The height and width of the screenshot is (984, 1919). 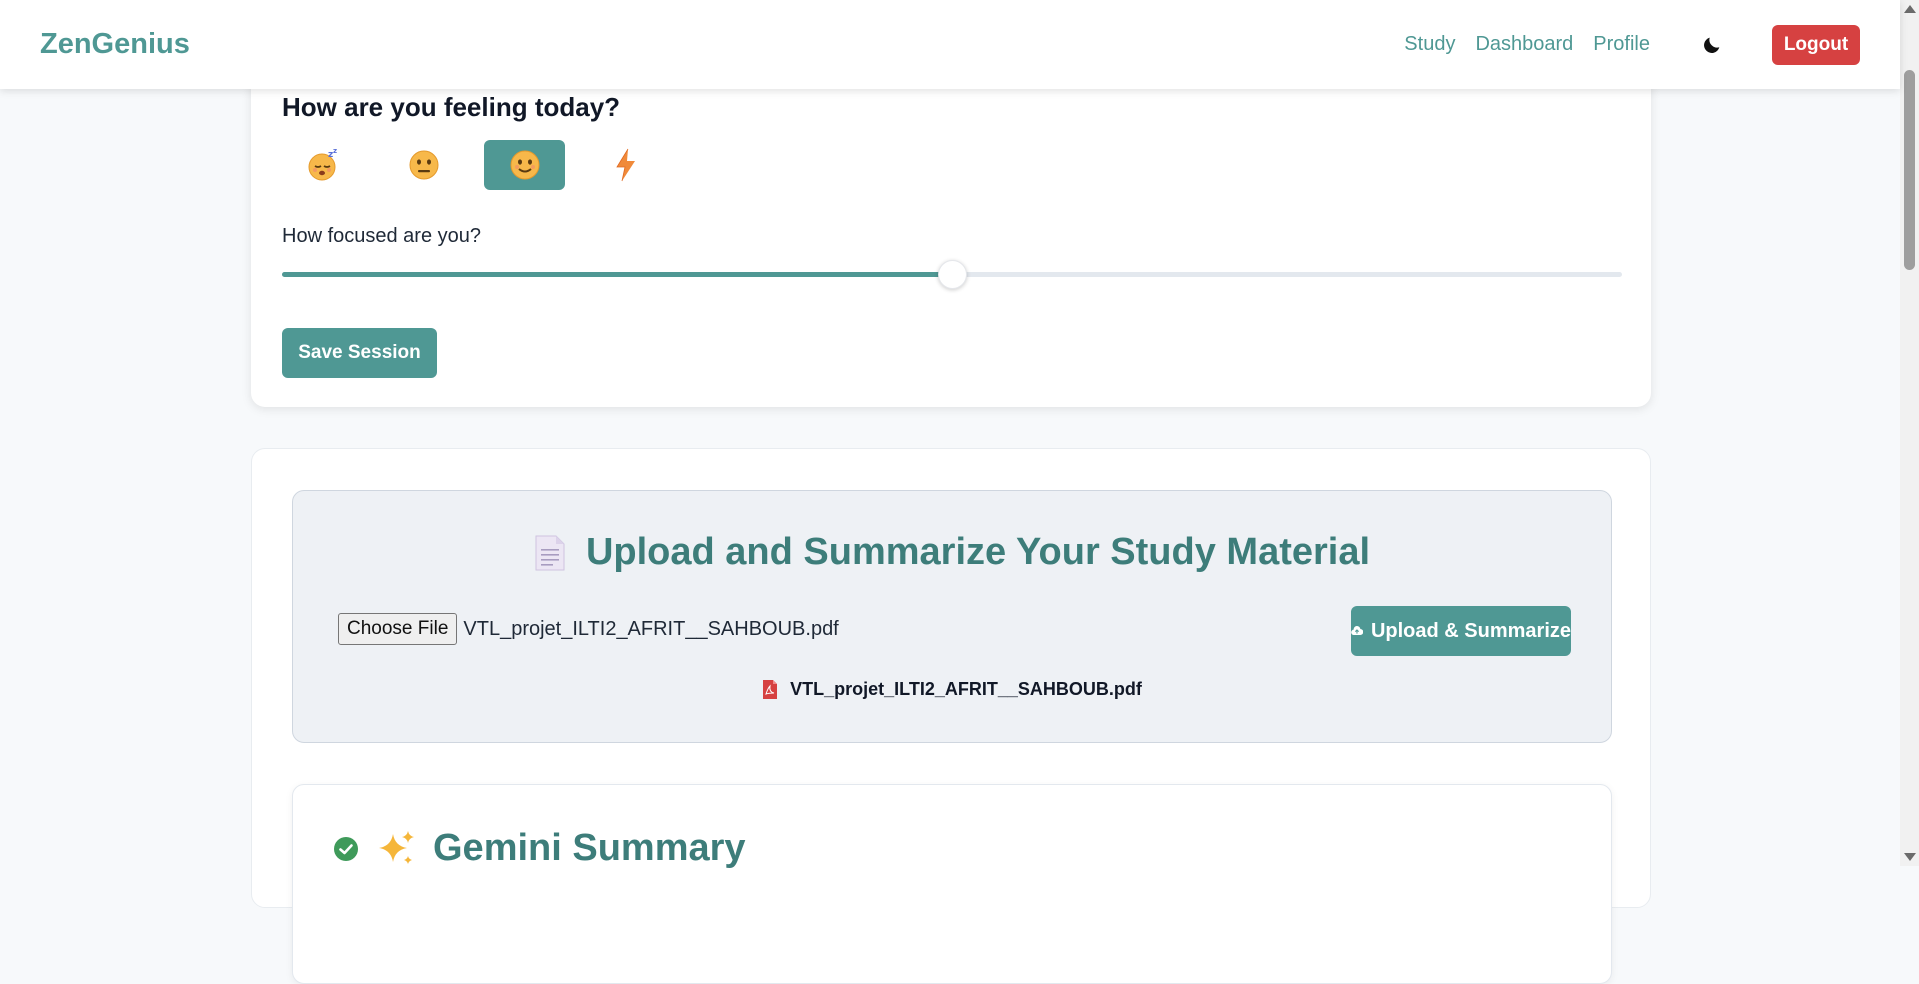 I want to click on uploaded-file: VTL_projet_ILTI2_AFRIT__SAHBOUB.pdf, so click(x=952, y=689).